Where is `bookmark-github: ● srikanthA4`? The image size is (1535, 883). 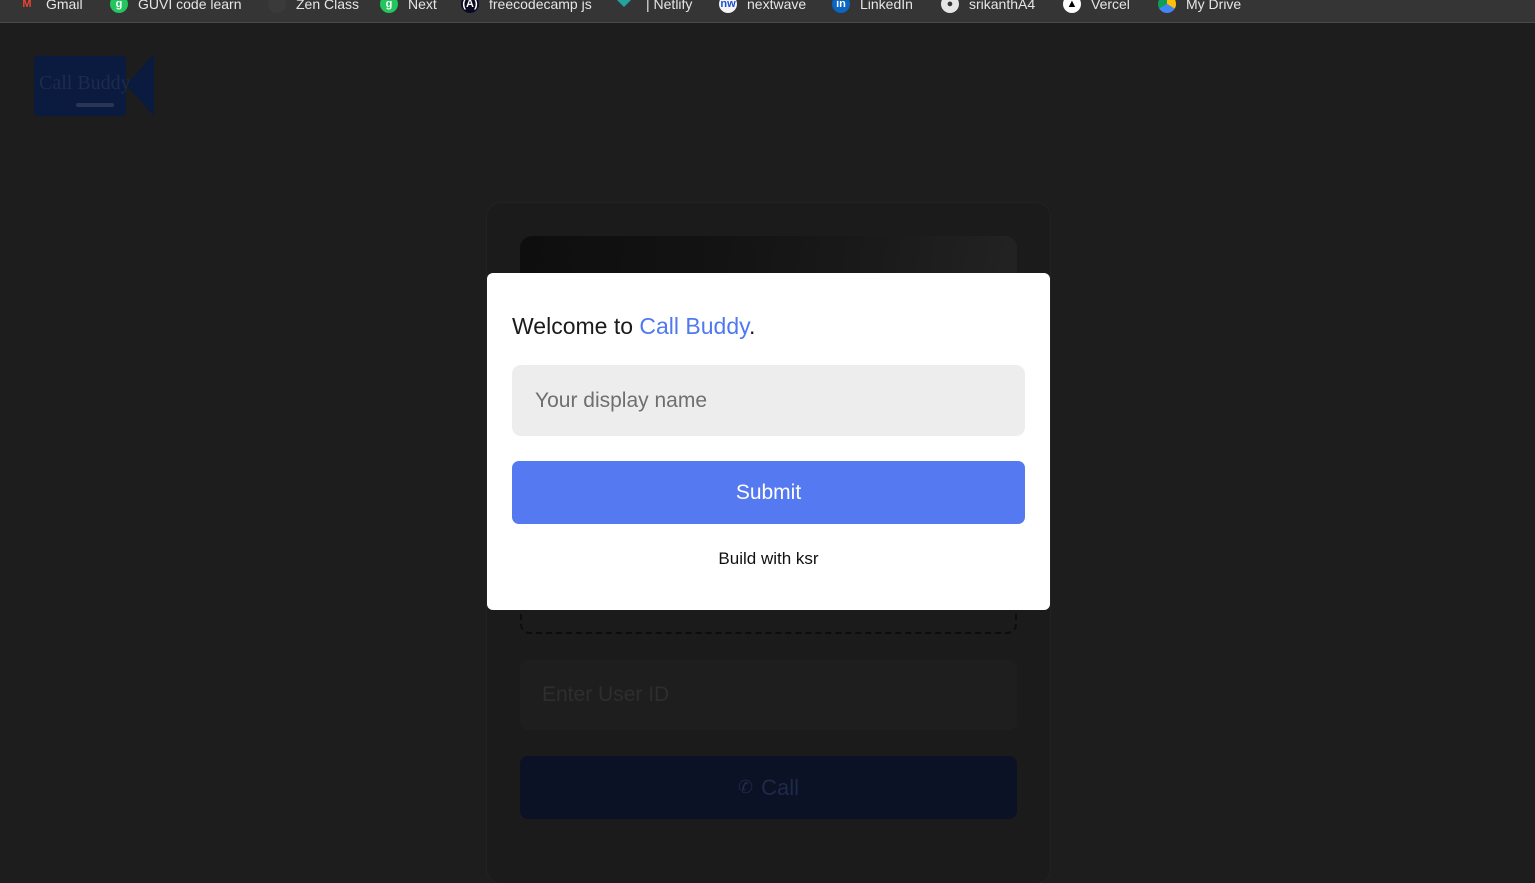
bookmark-github: ● srikanthA4 is located at coordinates (988, 7).